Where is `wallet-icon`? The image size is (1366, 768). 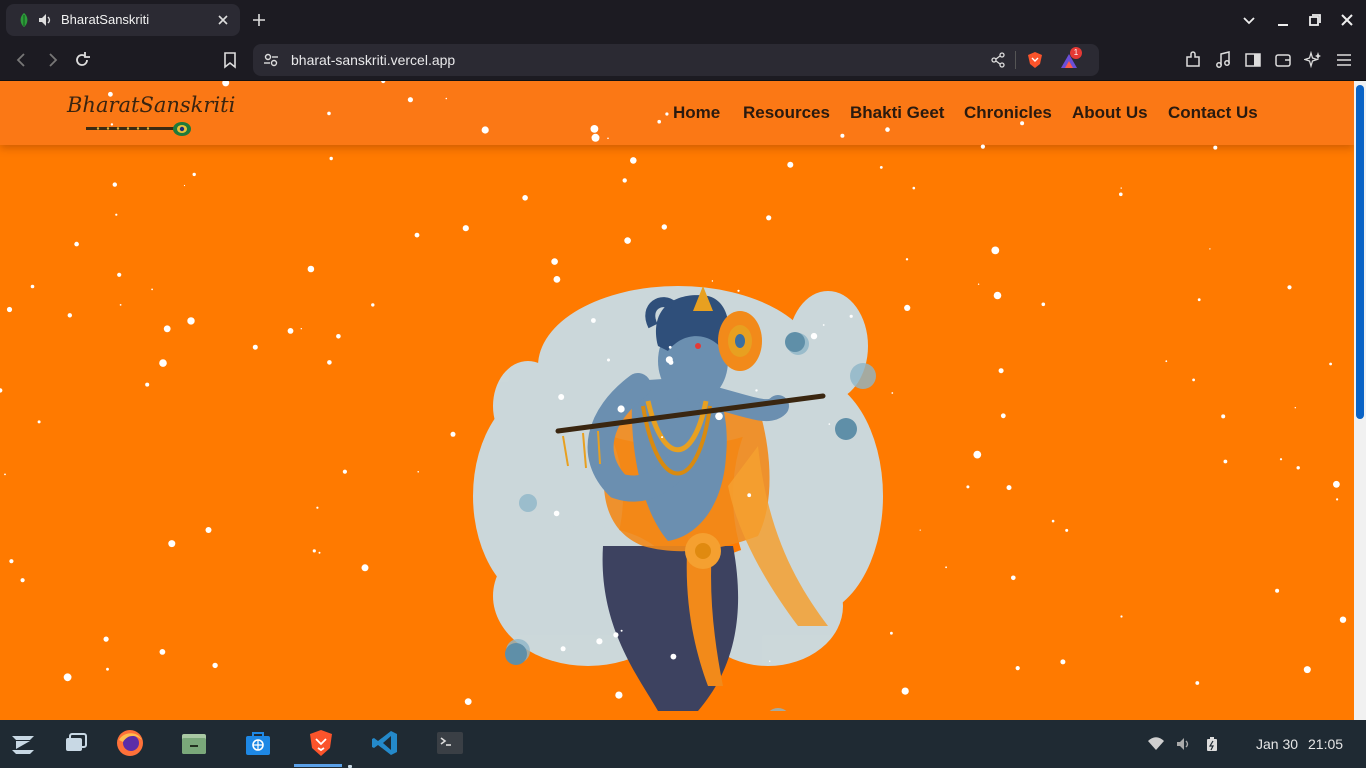 wallet-icon is located at coordinates (1283, 60).